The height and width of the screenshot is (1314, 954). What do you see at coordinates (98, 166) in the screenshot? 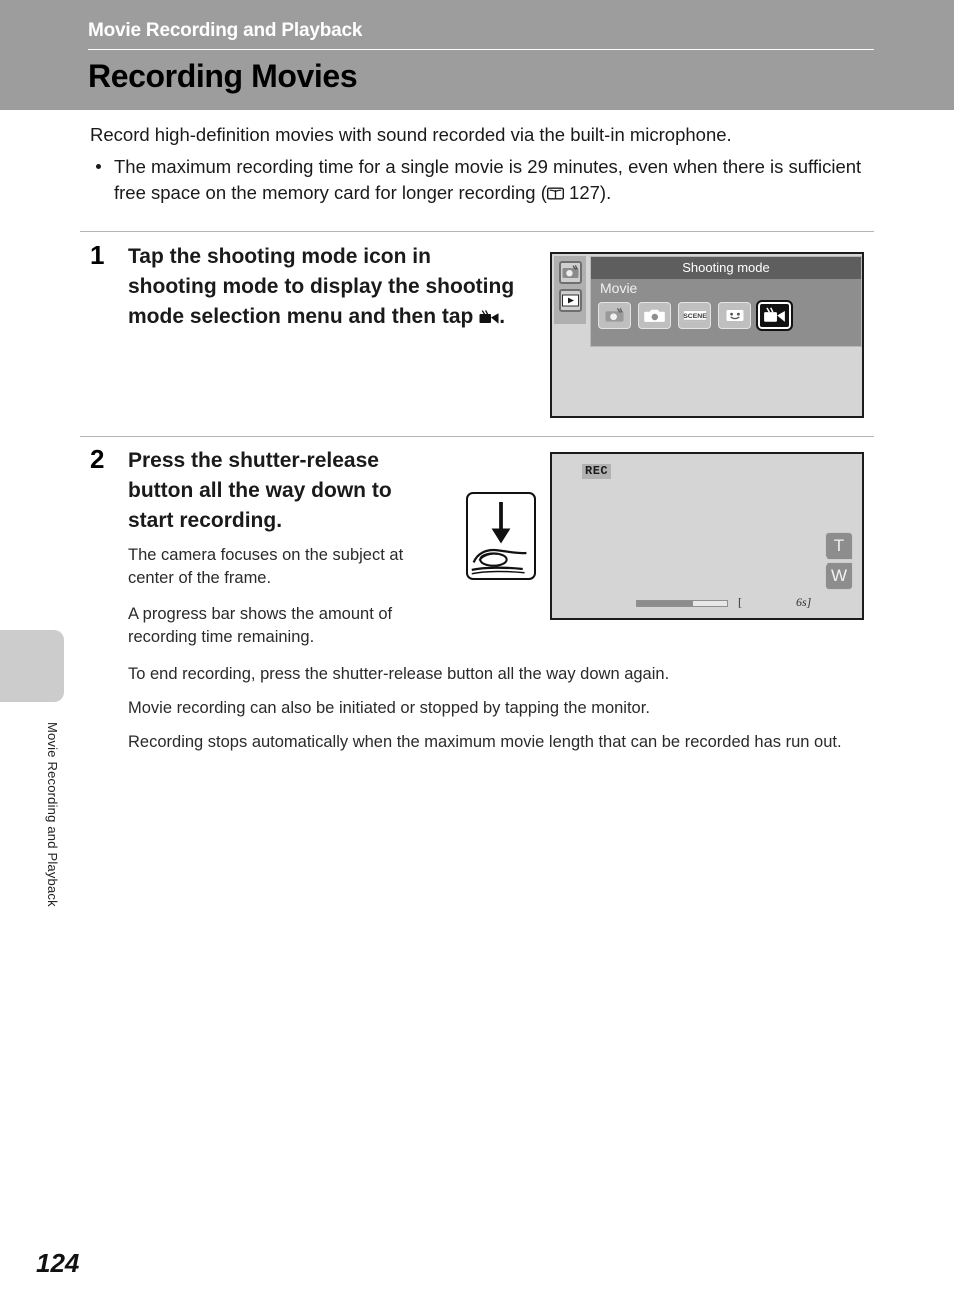
I see `bullet-dot` at bounding box center [98, 166].